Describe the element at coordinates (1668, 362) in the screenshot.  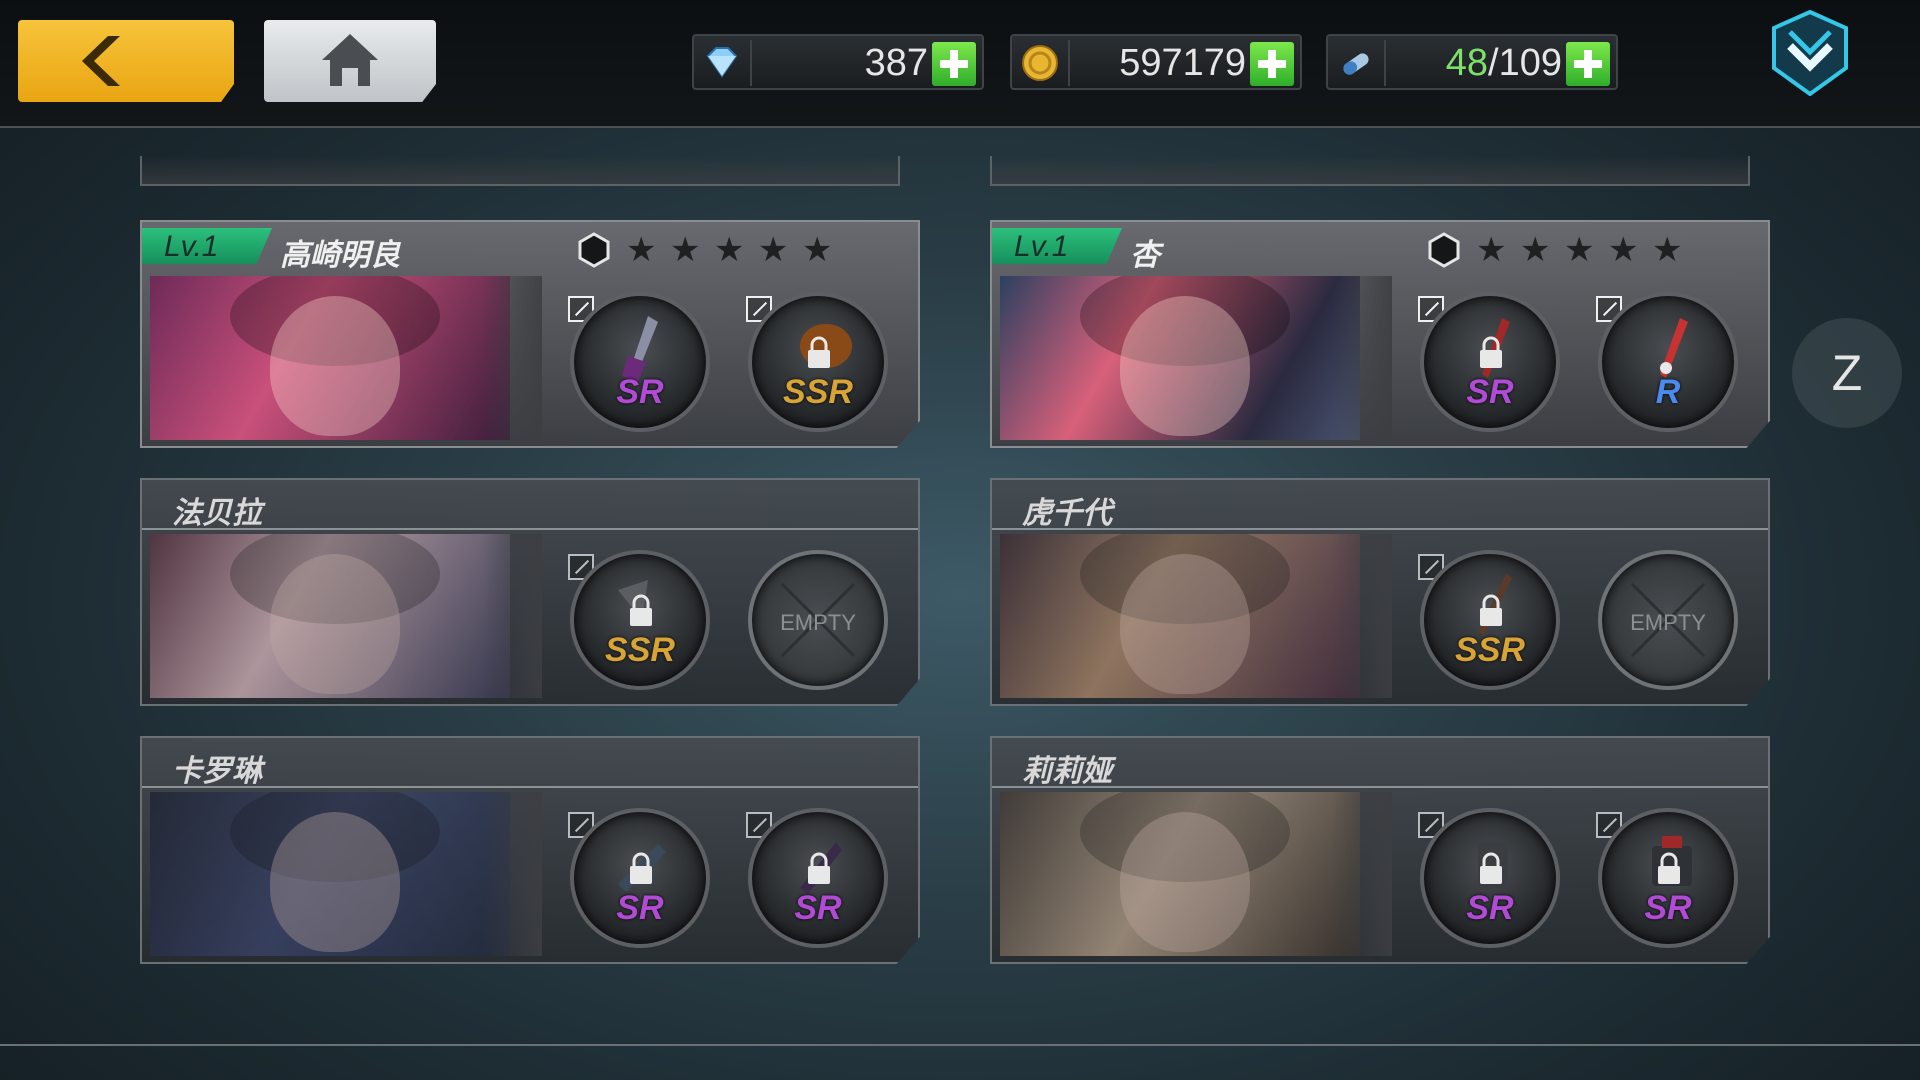
I see `weapon-slot: R` at that location.